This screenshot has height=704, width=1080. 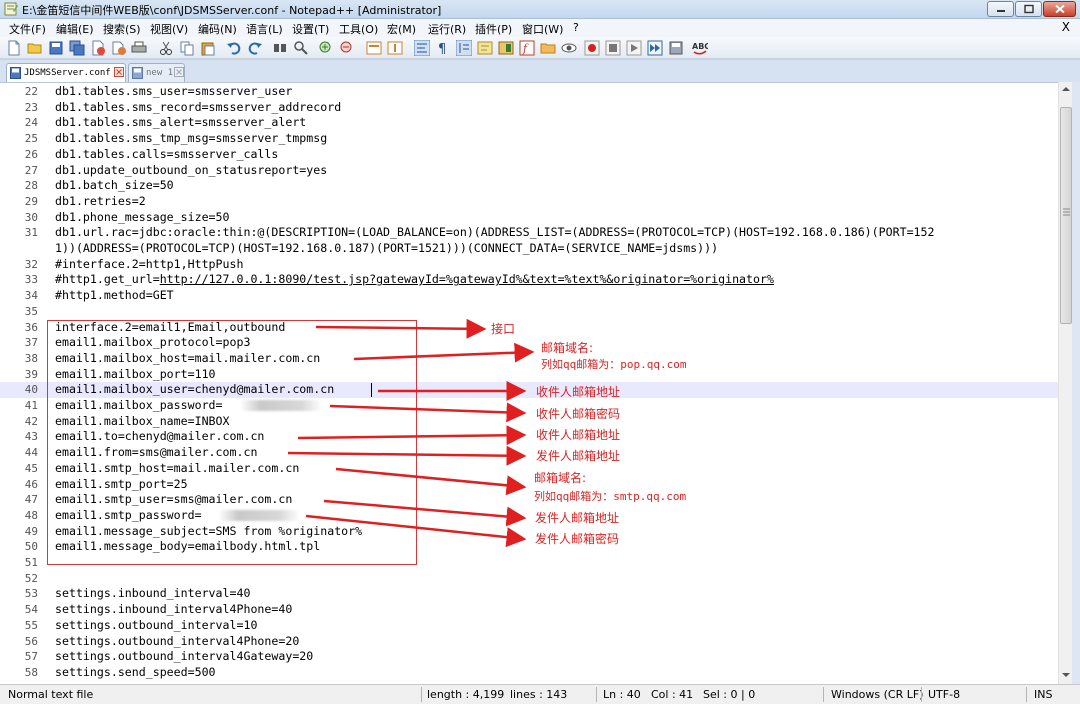 What do you see at coordinates (672, 694) in the screenshot?
I see `status-col: Col : 41` at bounding box center [672, 694].